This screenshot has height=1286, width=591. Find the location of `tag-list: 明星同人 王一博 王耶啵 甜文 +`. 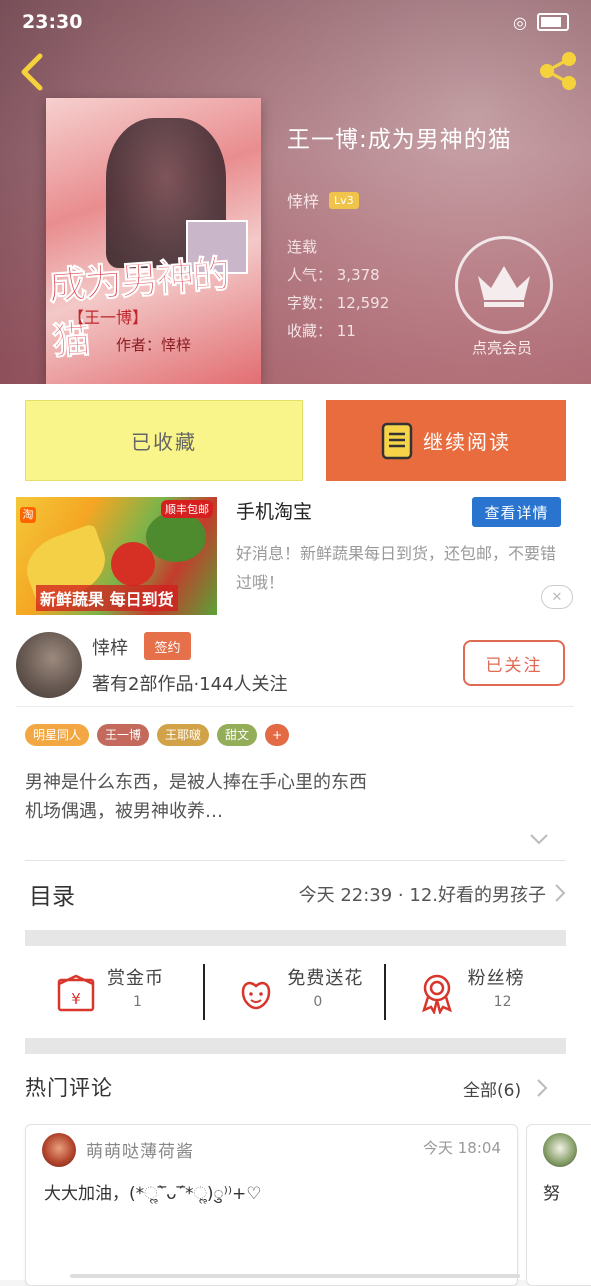

tag-list: 明星同人 王一博 王耶啵 甜文 + is located at coordinates (157, 735).